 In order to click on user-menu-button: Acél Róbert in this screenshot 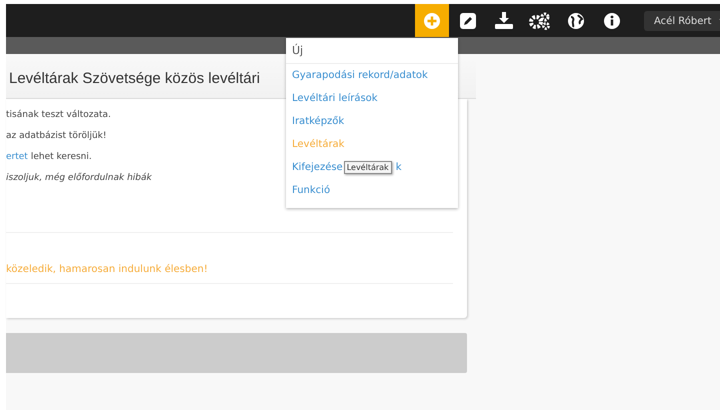, I will do `click(682, 21)`.